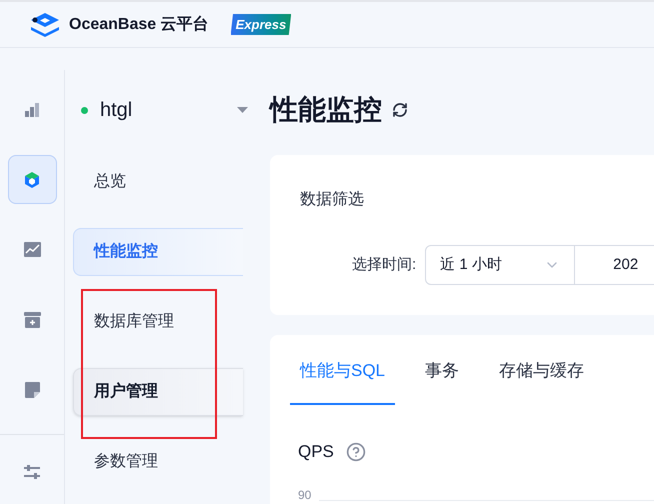 This screenshot has width=654, height=504. What do you see at coordinates (158, 182) in the screenshot?
I see `nav-item: 总览` at bounding box center [158, 182].